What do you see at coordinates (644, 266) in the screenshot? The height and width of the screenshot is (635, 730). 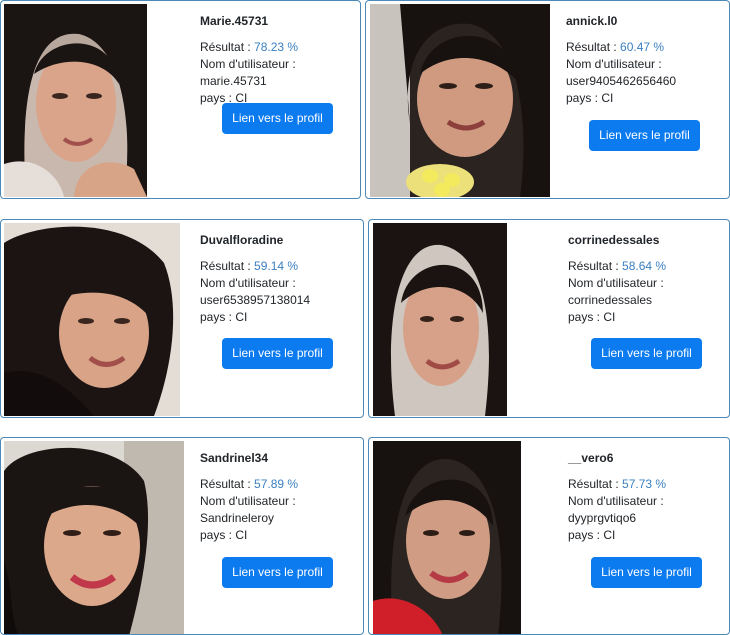 I see `score-value: 58.64 %` at bounding box center [644, 266].